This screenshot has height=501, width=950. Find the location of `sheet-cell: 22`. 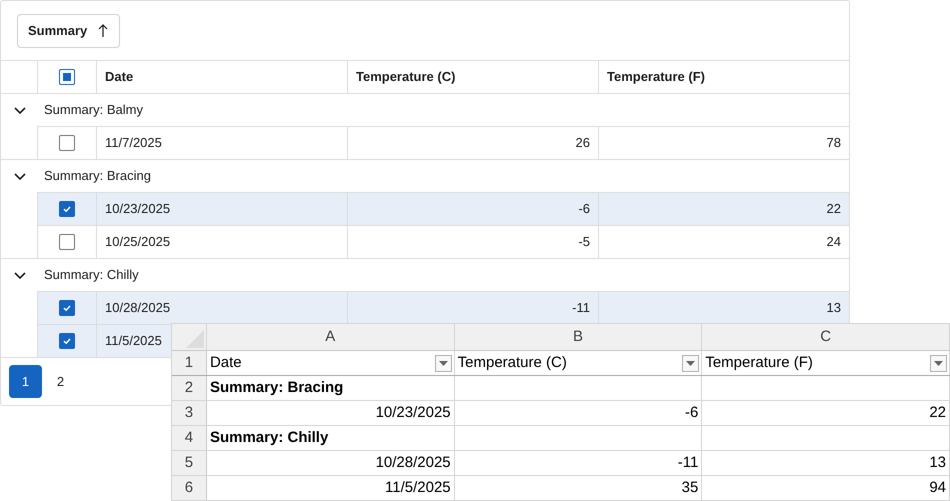

sheet-cell: 22 is located at coordinates (826, 413).